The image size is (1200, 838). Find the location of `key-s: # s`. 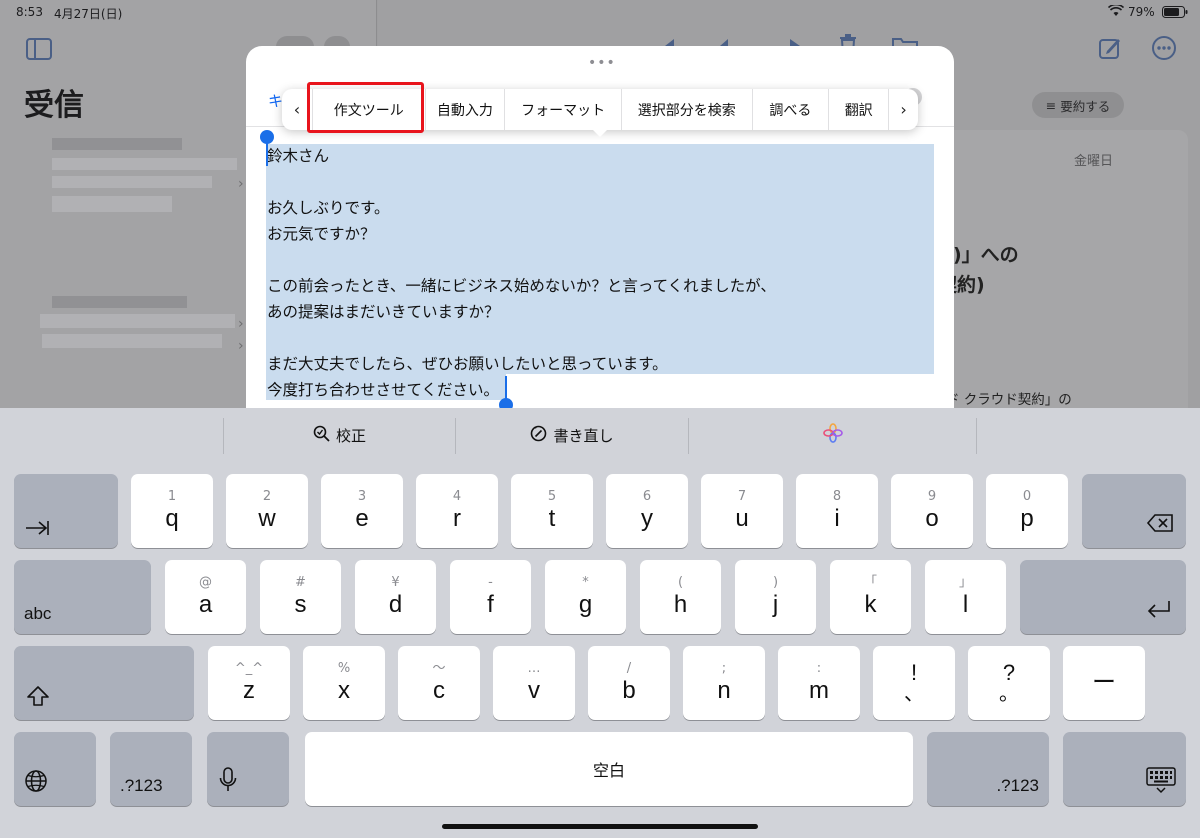

key-s: # s is located at coordinates (300, 597).